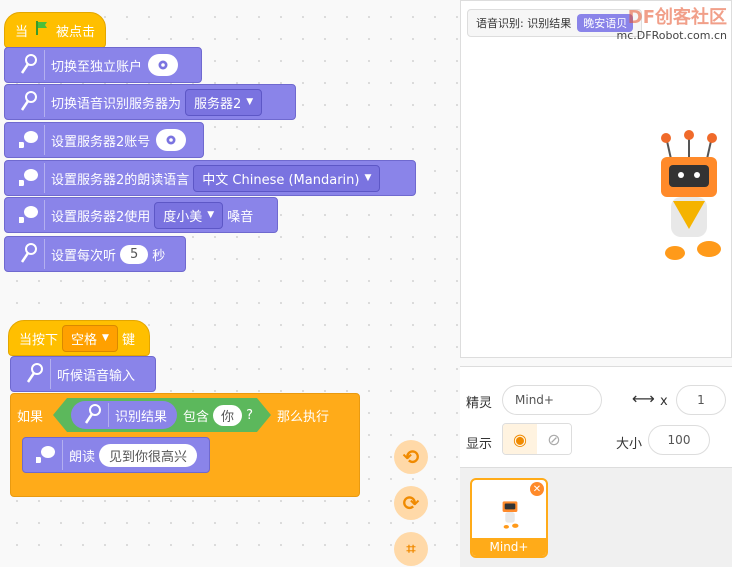 The height and width of the screenshot is (567, 732). What do you see at coordinates (141, 417) in the screenshot?
I see `result-label: 识别结果` at bounding box center [141, 417].